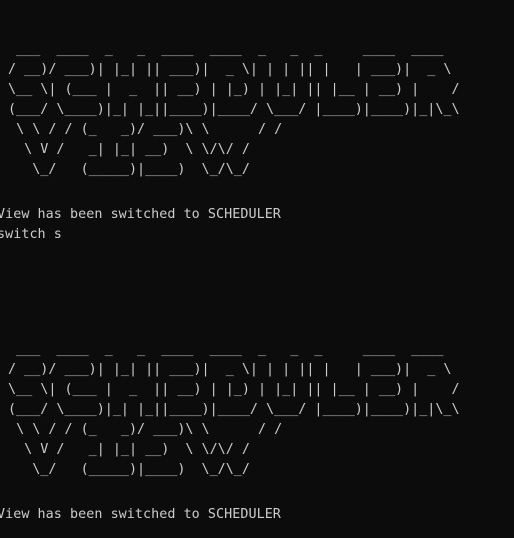 The image size is (514, 538). I want to click on output-line-view-switched: View has been switched to SCHEDULER, so click(140, 214).